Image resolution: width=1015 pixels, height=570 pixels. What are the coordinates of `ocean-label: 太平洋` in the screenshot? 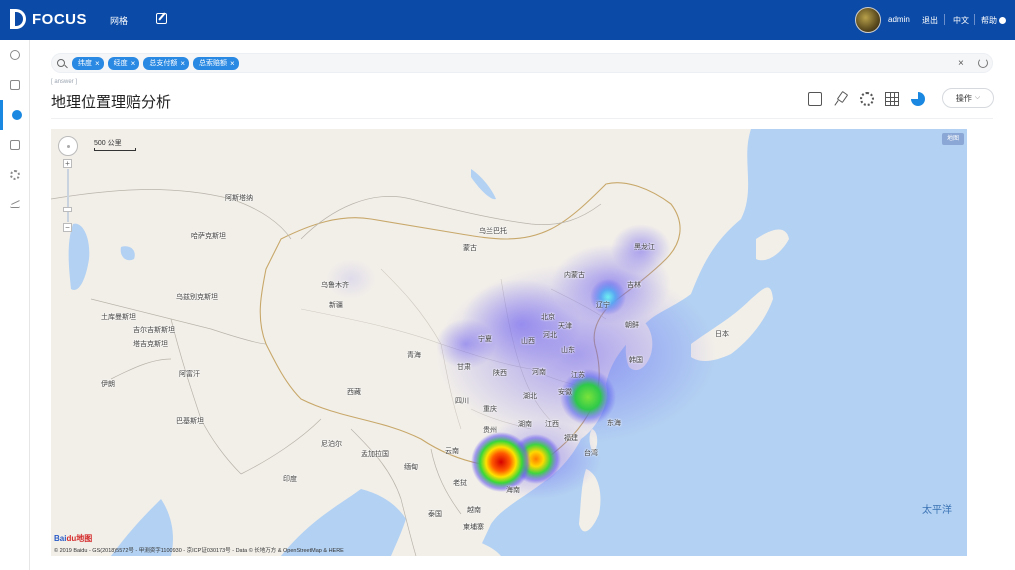 It's located at (937, 510).